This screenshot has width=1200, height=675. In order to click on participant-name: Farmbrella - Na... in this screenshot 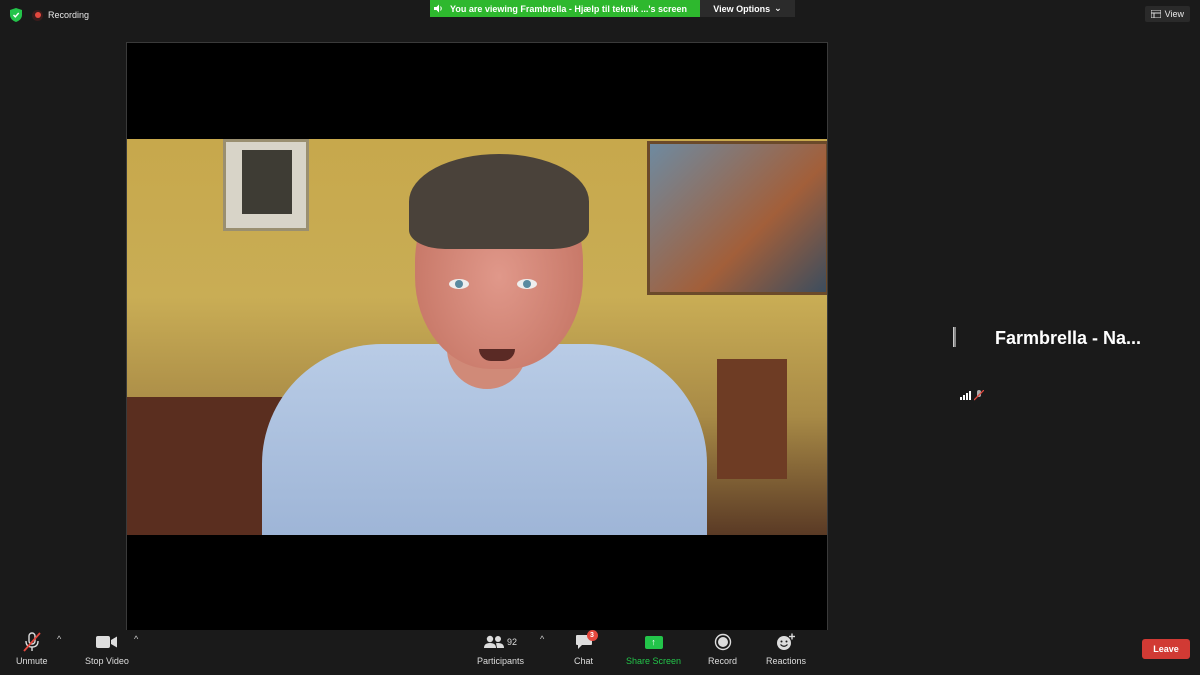, I will do `click(1068, 338)`.